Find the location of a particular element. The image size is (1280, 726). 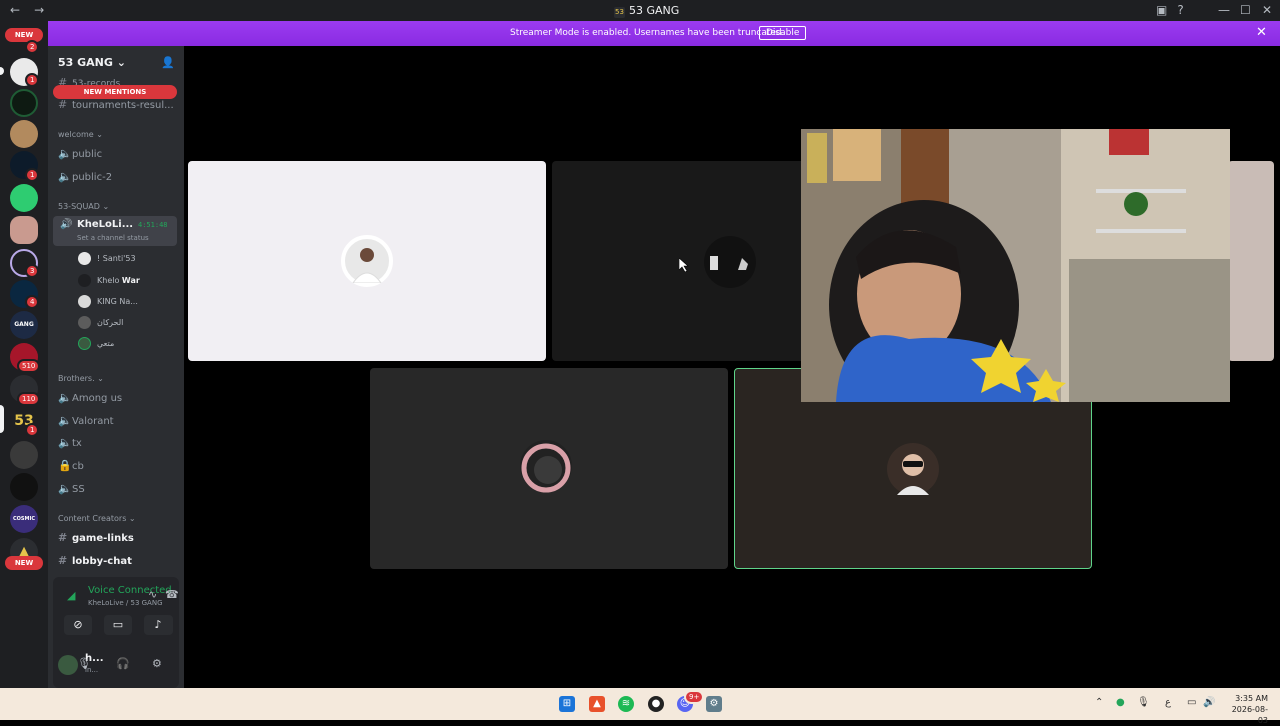

category-53-squad: 53-SQUAD ⌄ is located at coordinates (83, 206).